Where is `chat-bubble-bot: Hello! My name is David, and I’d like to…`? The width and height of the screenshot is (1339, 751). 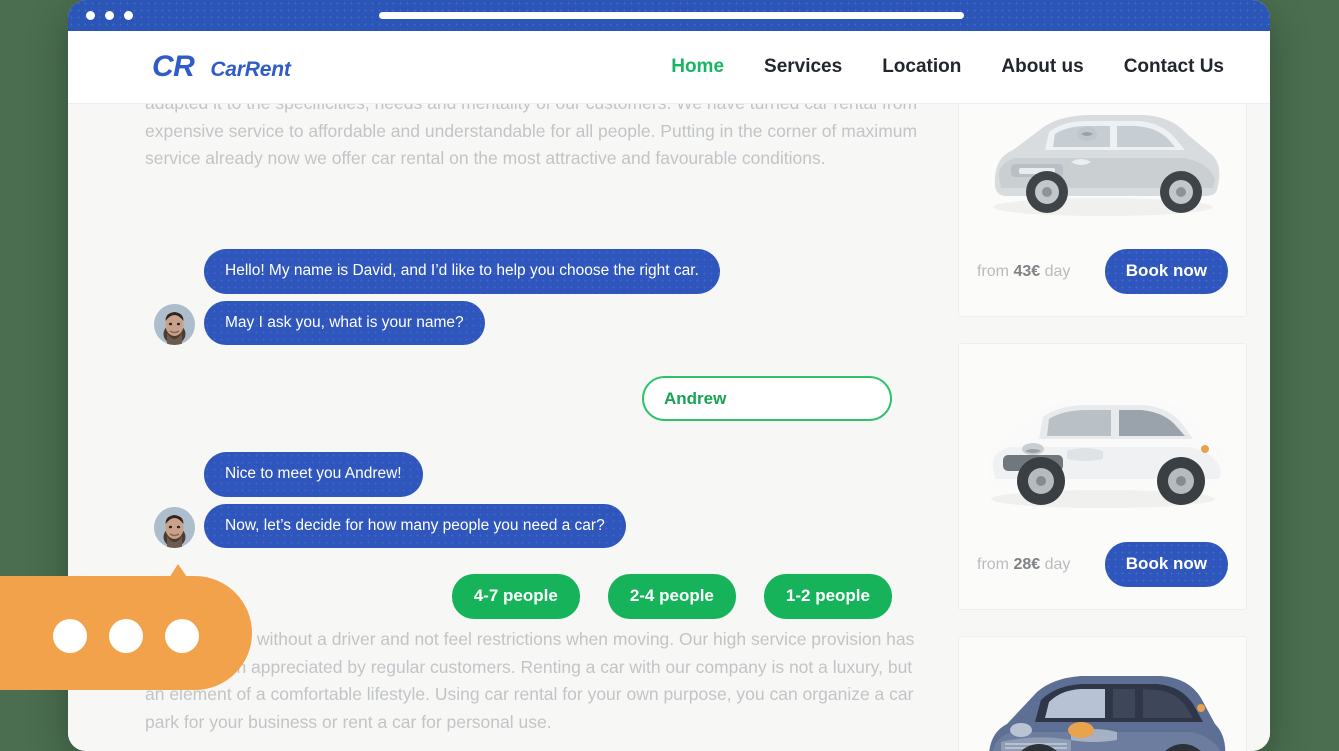
chat-bubble-bot: Hello! My name is David, and I’d like to… is located at coordinates (462, 271).